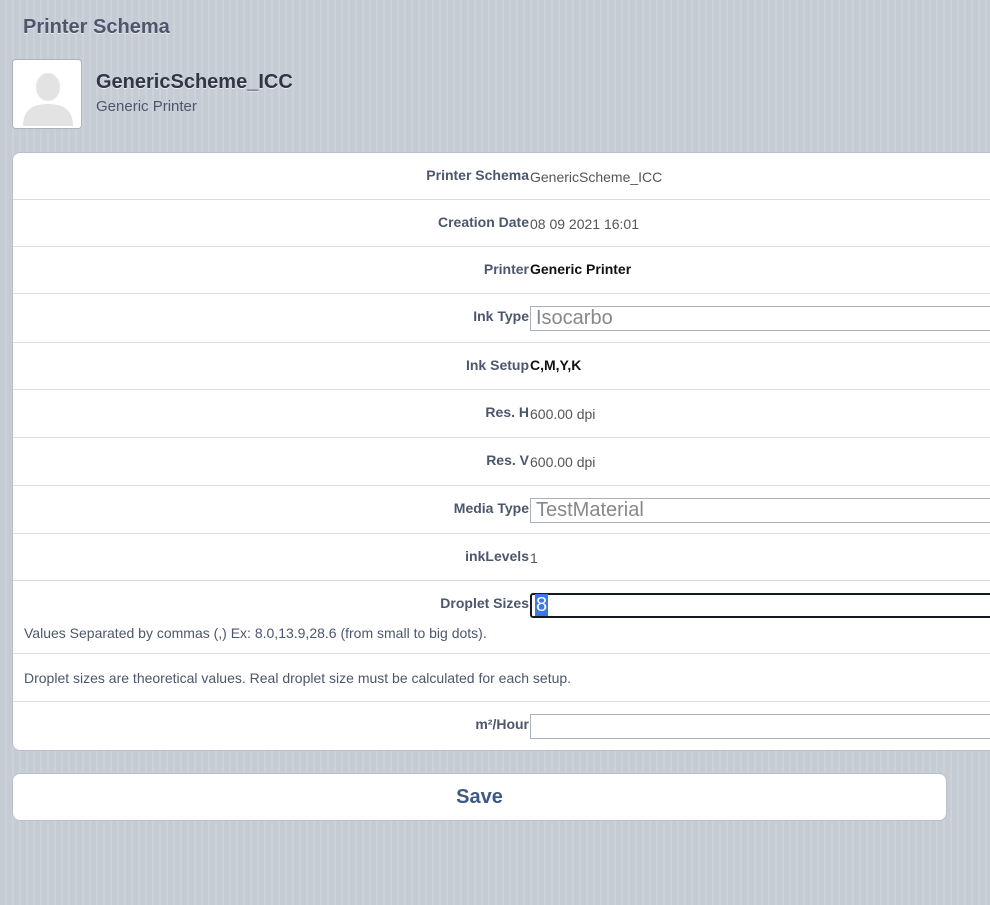 The height and width of the screenshot is (905, 990). Describe the element at coordinates (760, 726) in the screenshot. I see `m2-hour-input` at that location.